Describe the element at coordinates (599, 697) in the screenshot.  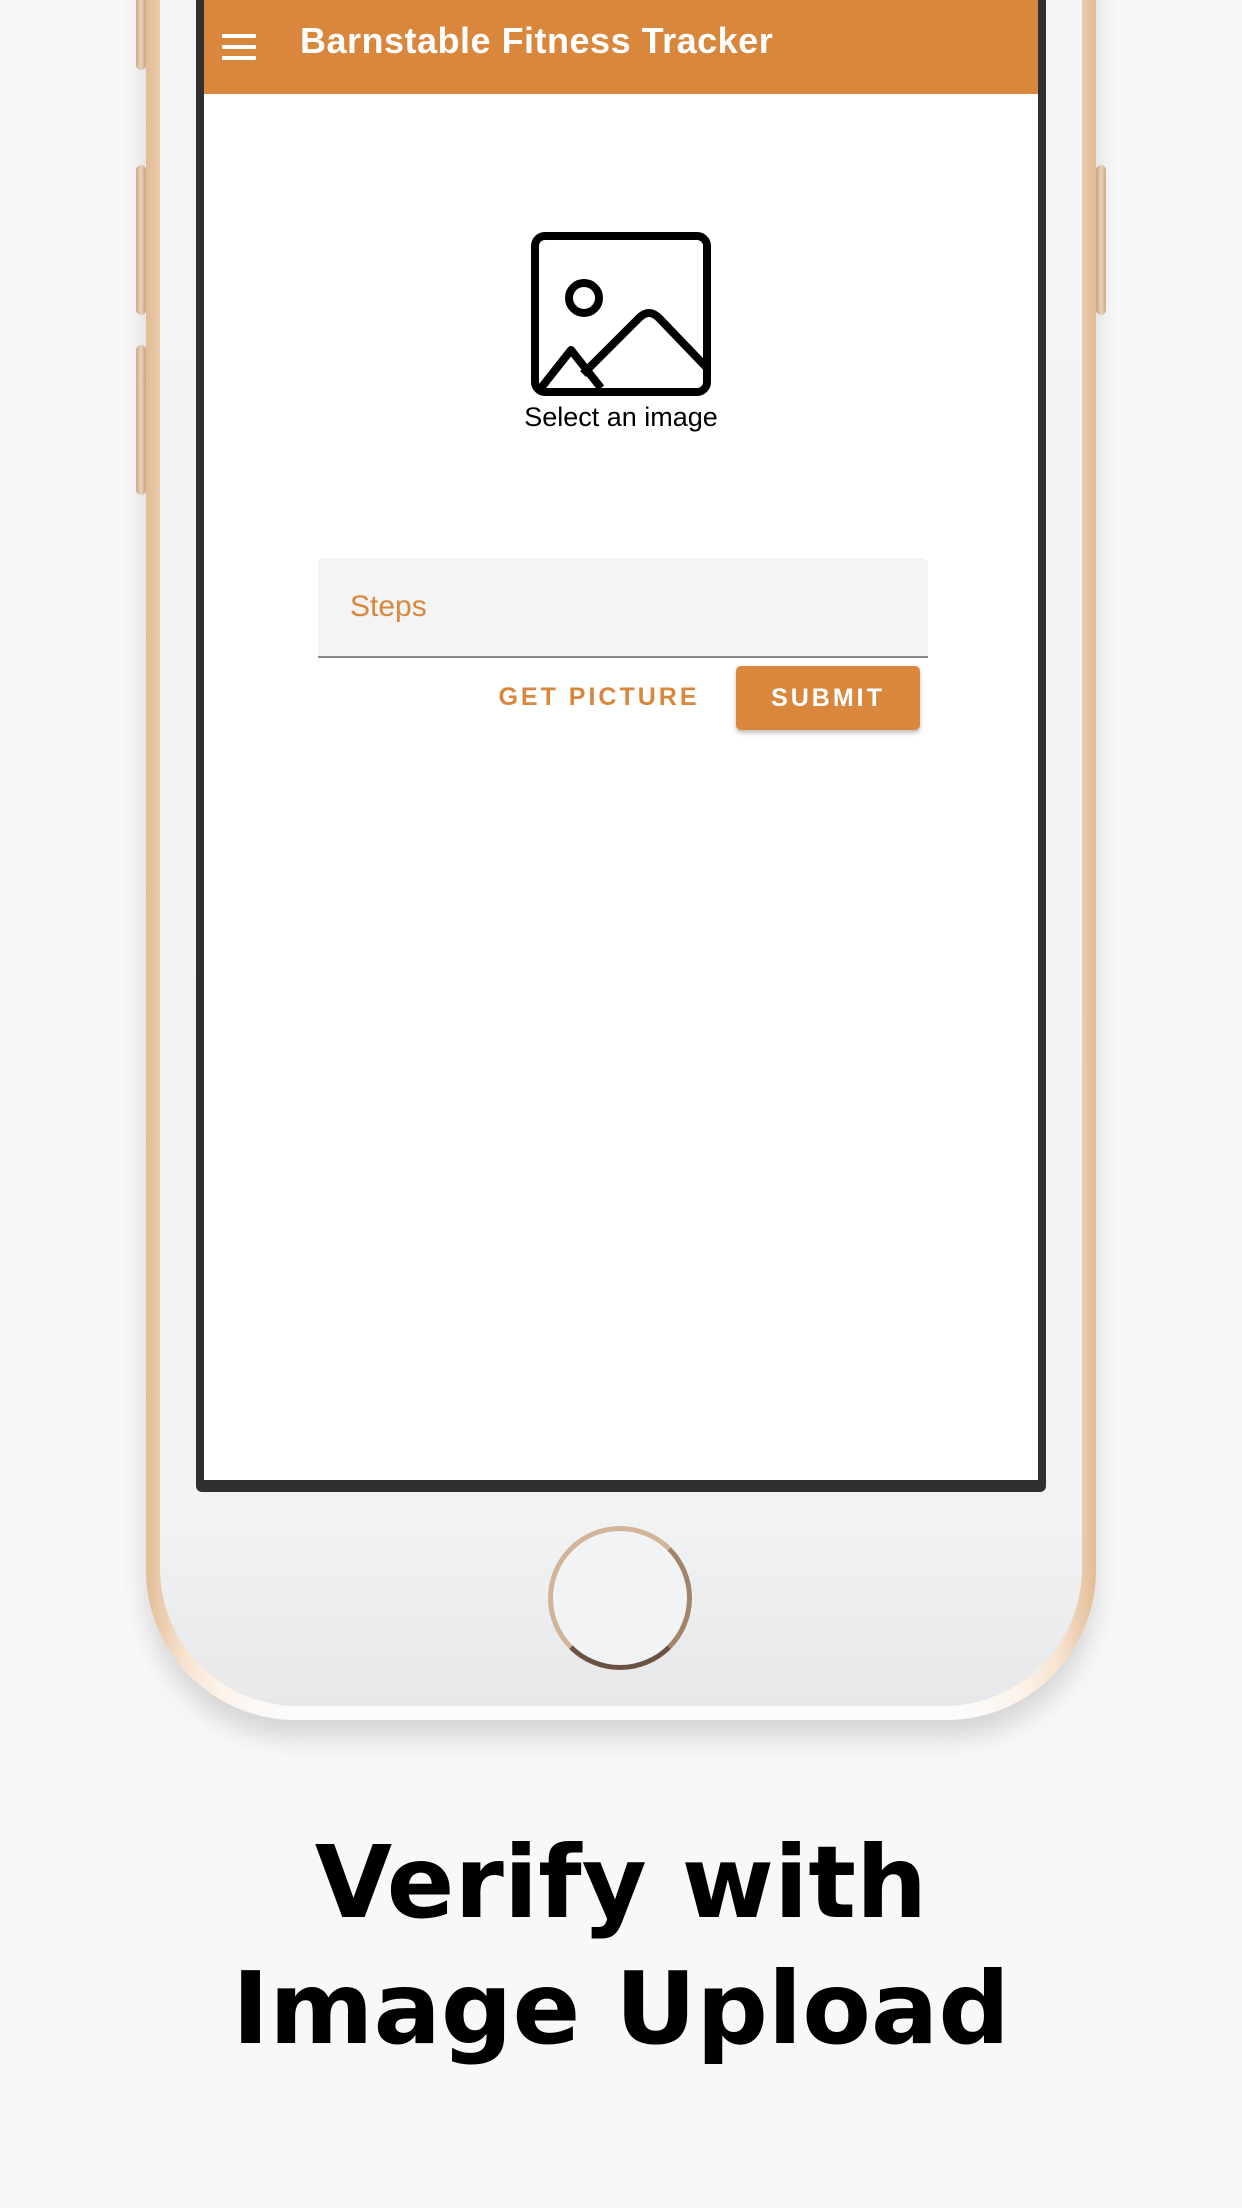
I see `get-picture-button: GET PICTURE` at that location.